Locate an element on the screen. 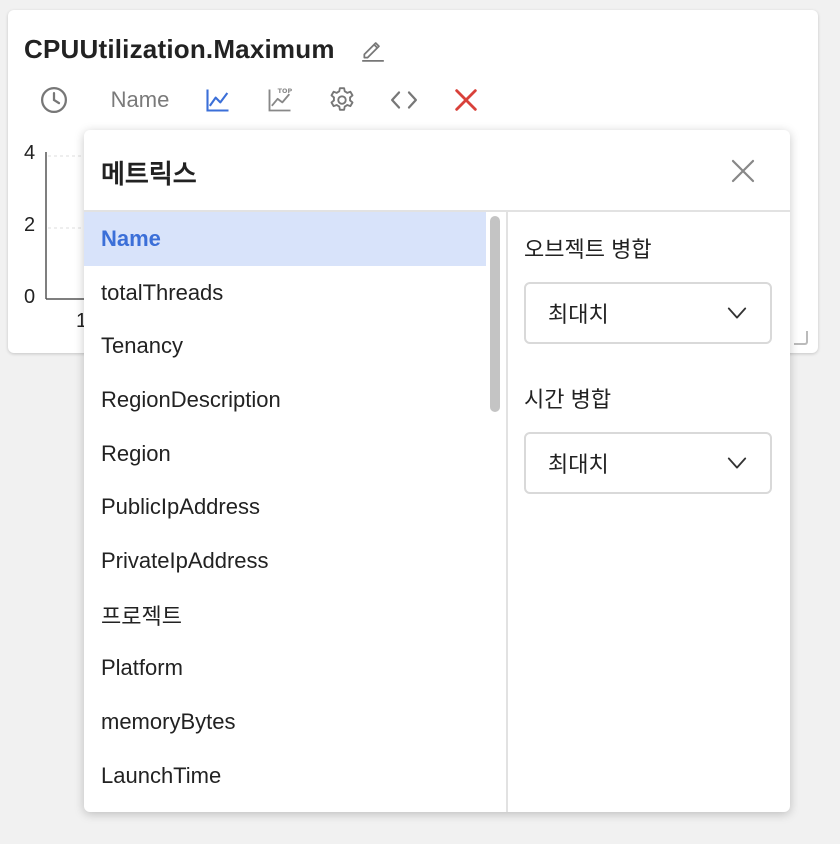  embed-code-button is located at coordinates (404, 100).